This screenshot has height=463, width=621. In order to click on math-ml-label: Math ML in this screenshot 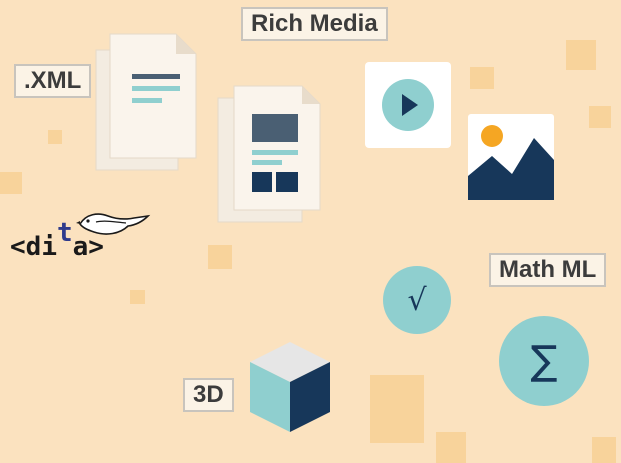, I will do `click(548, 270)`.